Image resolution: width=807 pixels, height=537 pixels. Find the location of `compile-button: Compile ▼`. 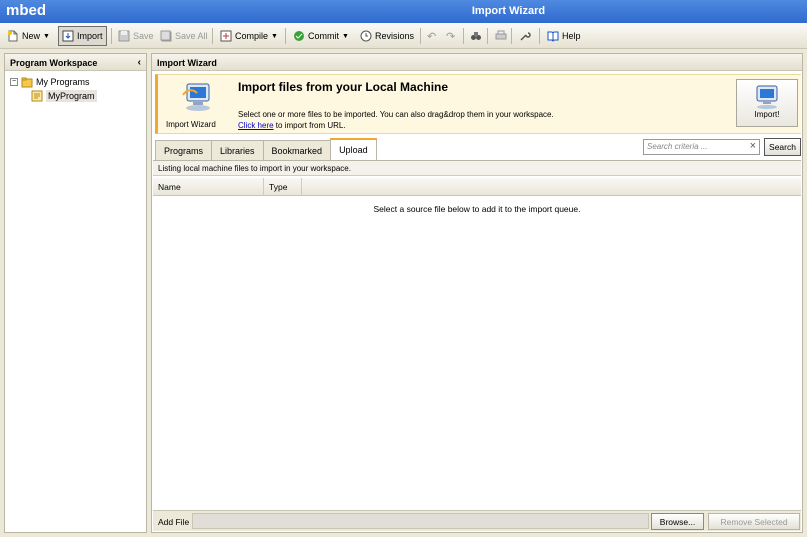

compile-button: Compile ▼ is located at coordinates (249, 36).